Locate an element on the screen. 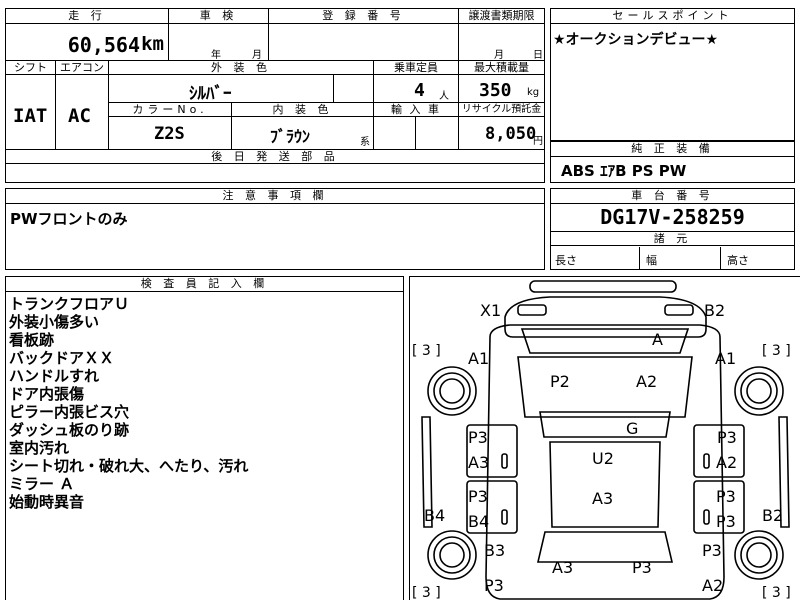 Image resolution: width=800 pixels, height=601 pixels. exterior-color-header: 外 装 色 is located at coordinates (241, 68).